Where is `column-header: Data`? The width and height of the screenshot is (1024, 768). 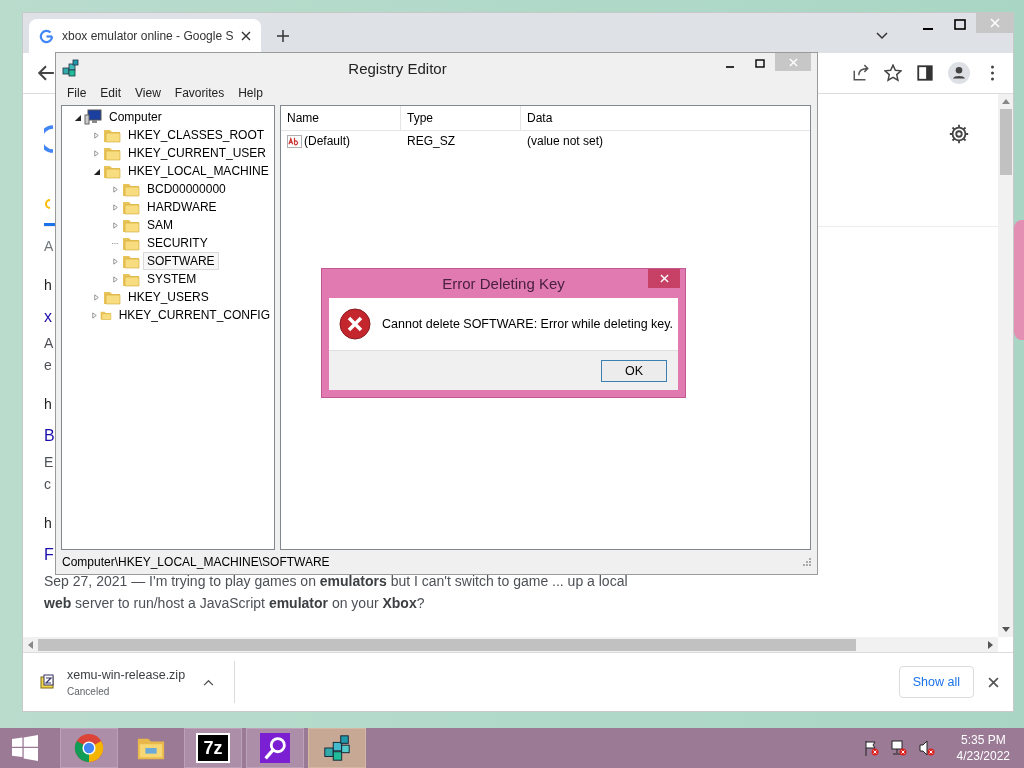 column-header: Data is located at coordinates (665, 118).